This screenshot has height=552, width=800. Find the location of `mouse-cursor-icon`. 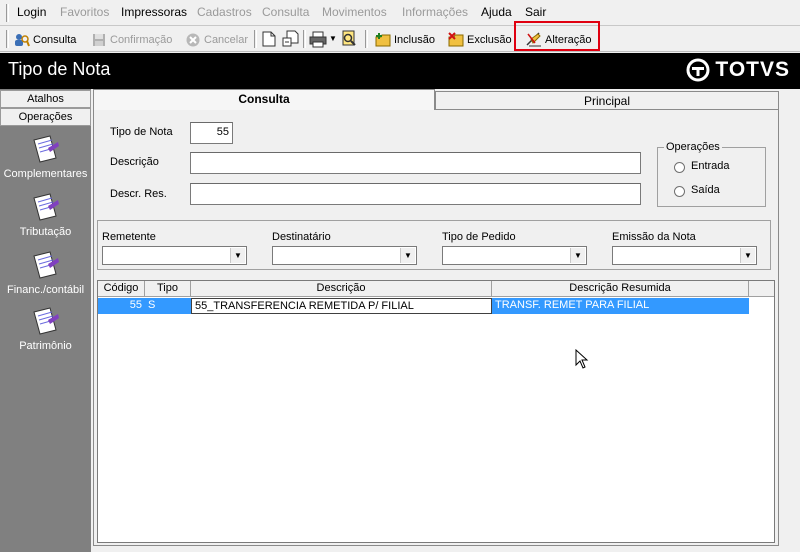

mouse-cursor-icon is located at coordinates (582, 359).